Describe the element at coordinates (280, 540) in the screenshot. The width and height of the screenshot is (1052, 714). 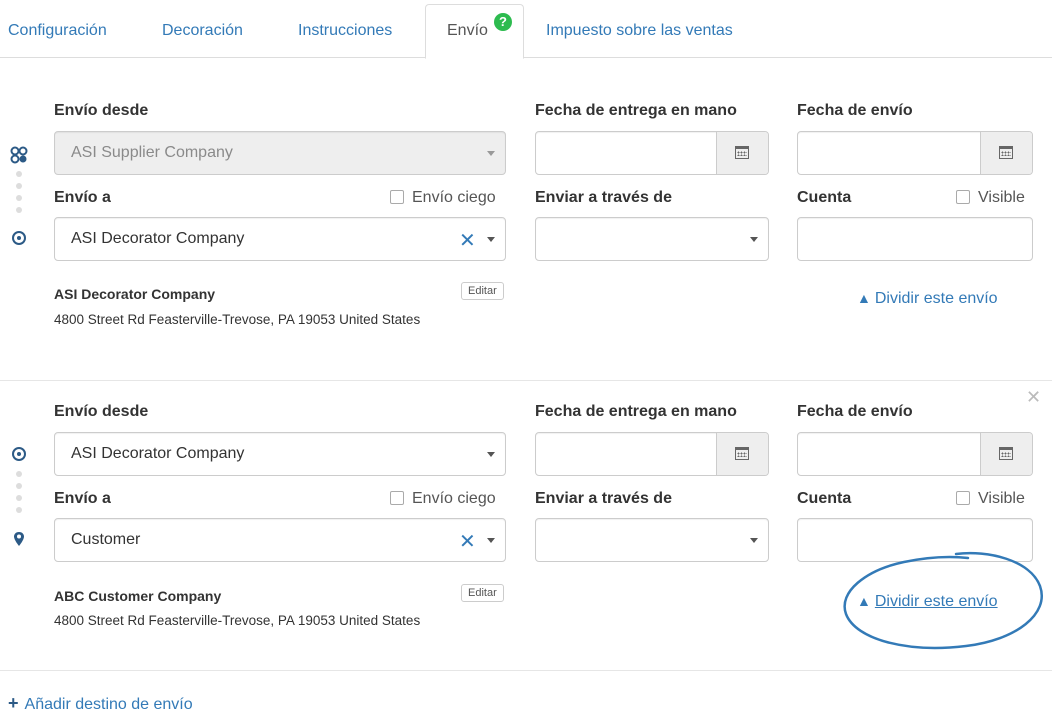
I see `ship-to-select: Customer ✕` at that location.